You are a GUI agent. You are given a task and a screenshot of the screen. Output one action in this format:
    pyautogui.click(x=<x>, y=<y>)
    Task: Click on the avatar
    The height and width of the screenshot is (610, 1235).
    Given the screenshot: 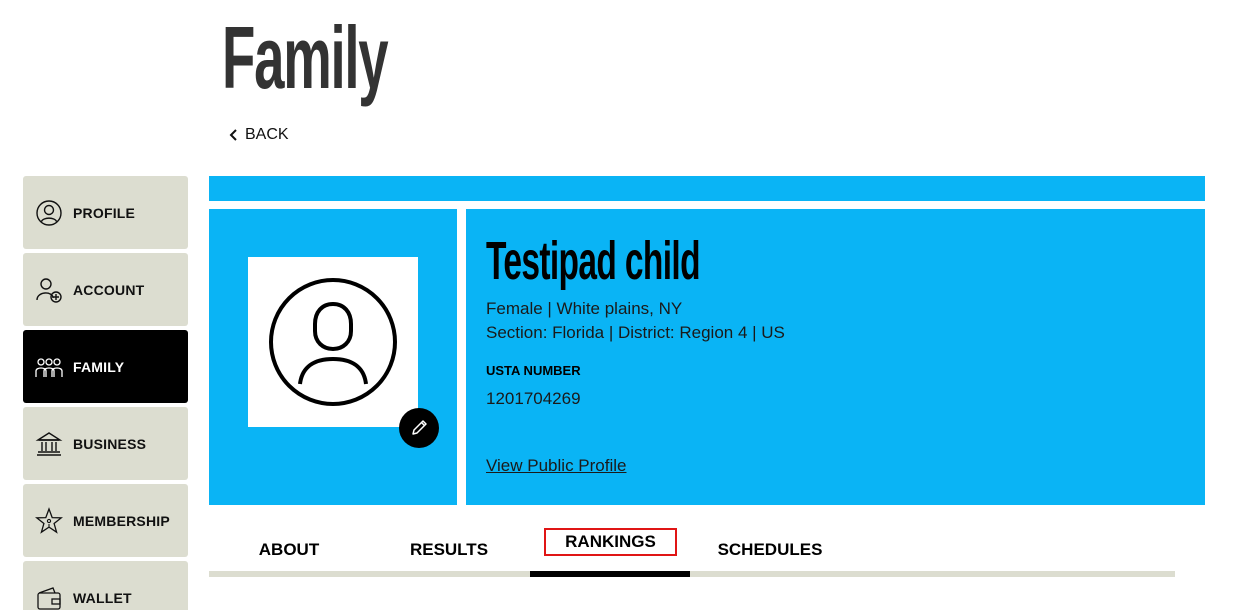 What is the action you would take?
    pyautogui.click(x=333, y=342)
    